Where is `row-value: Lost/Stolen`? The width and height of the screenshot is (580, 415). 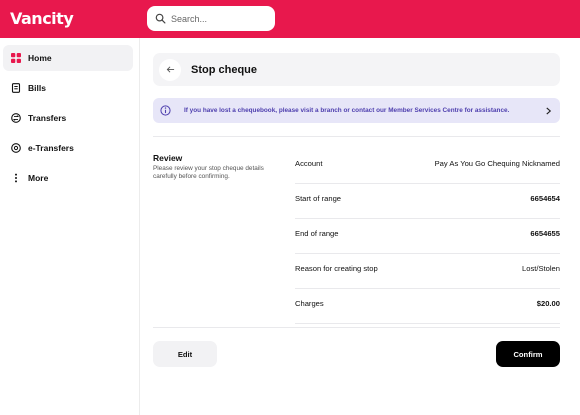 row-value: Lost/Stolen is located at coordinates (541, 268).